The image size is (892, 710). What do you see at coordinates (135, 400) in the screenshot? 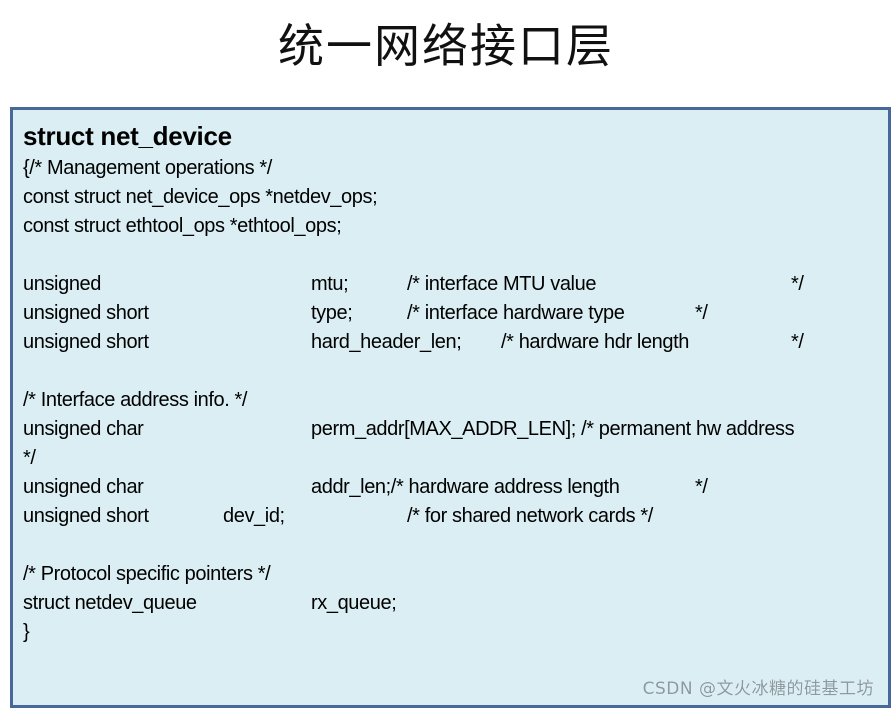
I see `address-info-comment: /* Interface address info. */` at bounding box center [135, 400].